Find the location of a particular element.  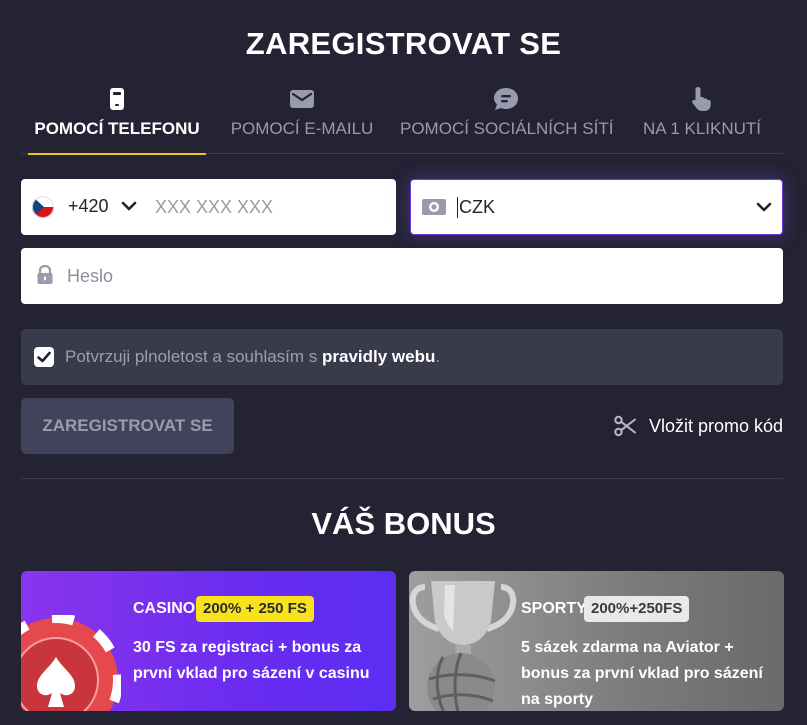

dial-code: +420 is located at coordinates (88, 206).